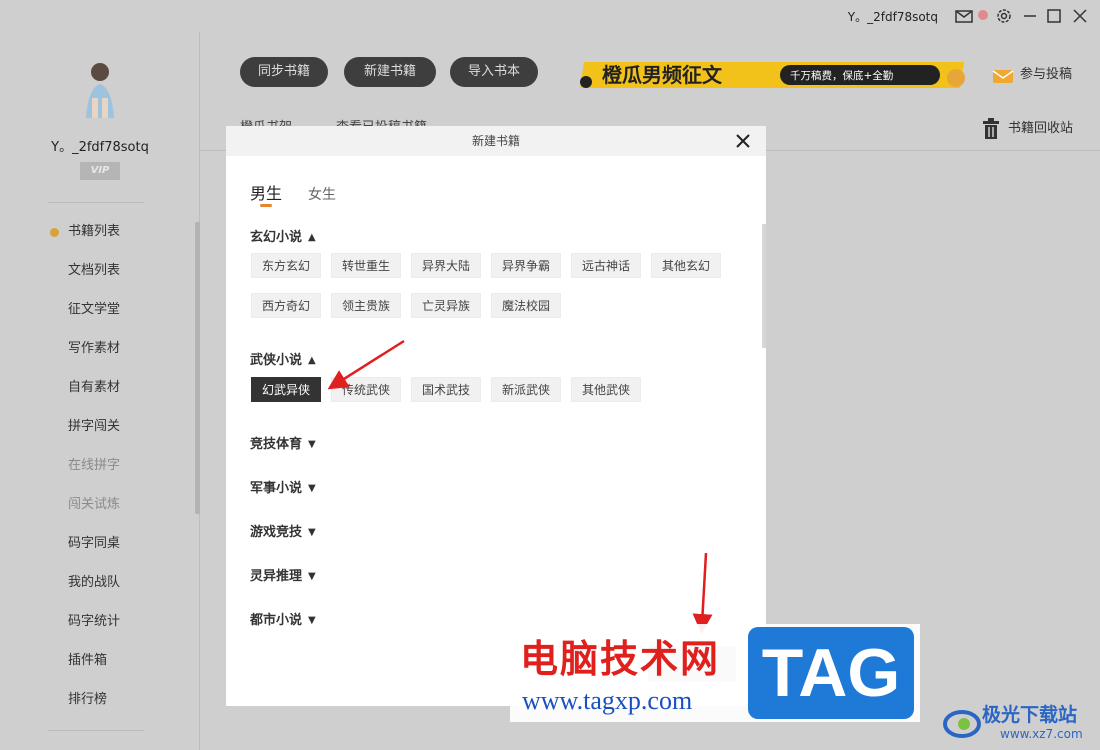 The image size is (1100, 750). Describe the element at coordinates (1030, 715) in the screenshot. I see `watermark-site2: 极光下载站` at that location.